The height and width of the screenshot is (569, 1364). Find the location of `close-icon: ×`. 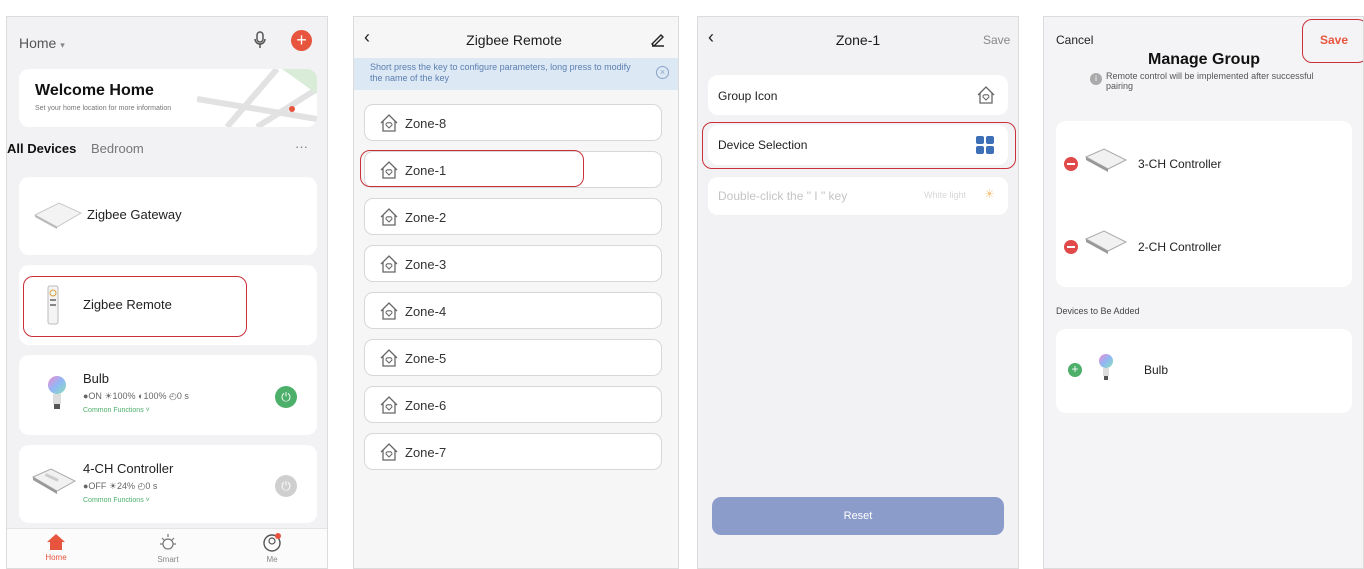

close-icon: × is located at coordinates (662, 72).